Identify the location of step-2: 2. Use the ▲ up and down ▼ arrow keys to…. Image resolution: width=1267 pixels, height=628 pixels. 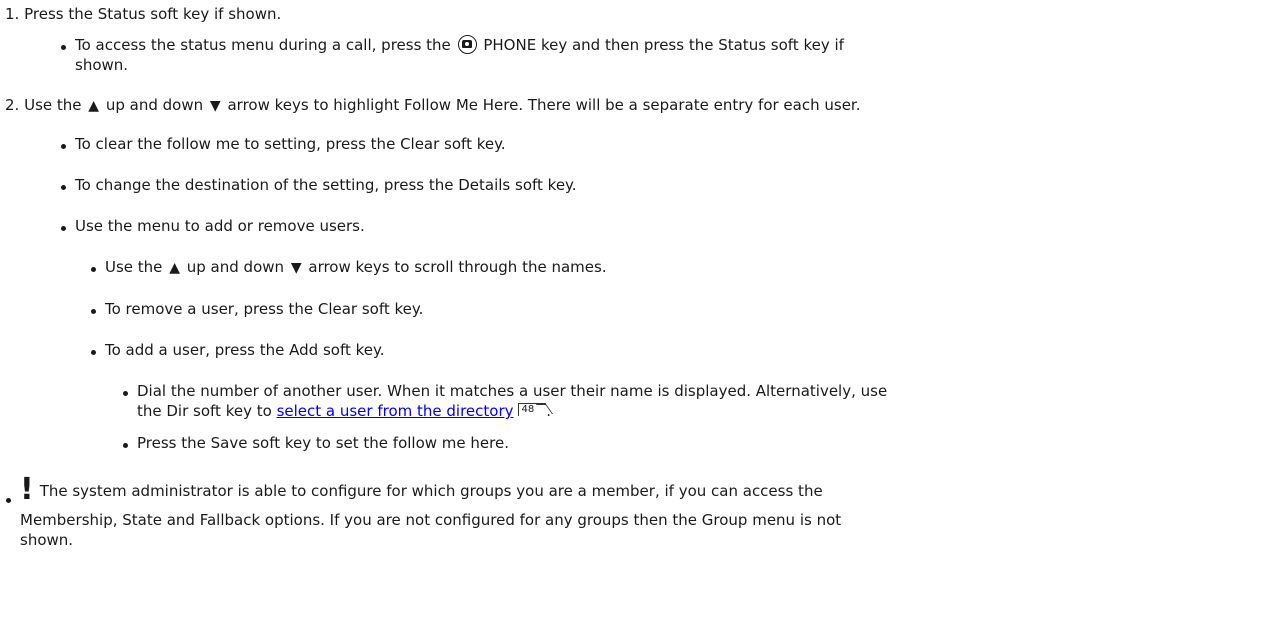
(433, 105).